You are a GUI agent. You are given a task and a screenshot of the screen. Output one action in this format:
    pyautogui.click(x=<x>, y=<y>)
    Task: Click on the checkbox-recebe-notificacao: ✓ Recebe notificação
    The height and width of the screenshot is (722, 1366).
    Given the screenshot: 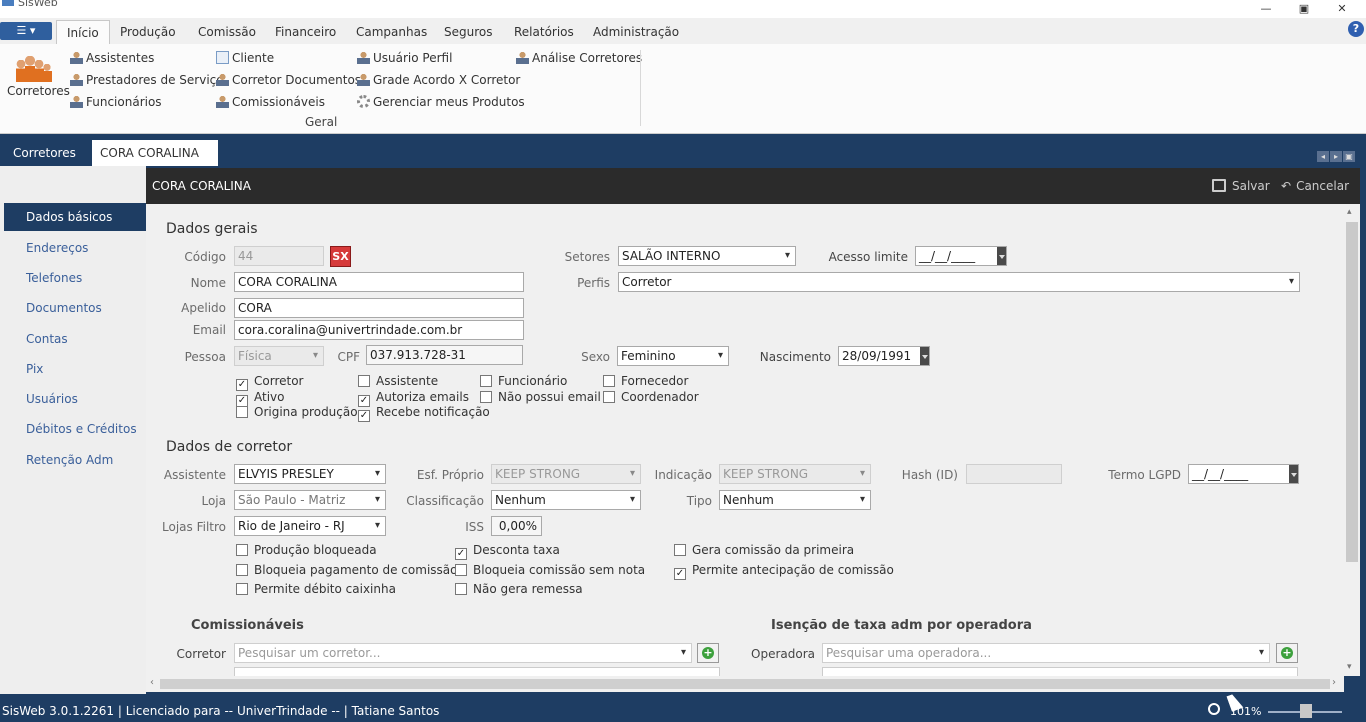 What is the action you would take?
    pyautogui.click(x=424, y=413)
    